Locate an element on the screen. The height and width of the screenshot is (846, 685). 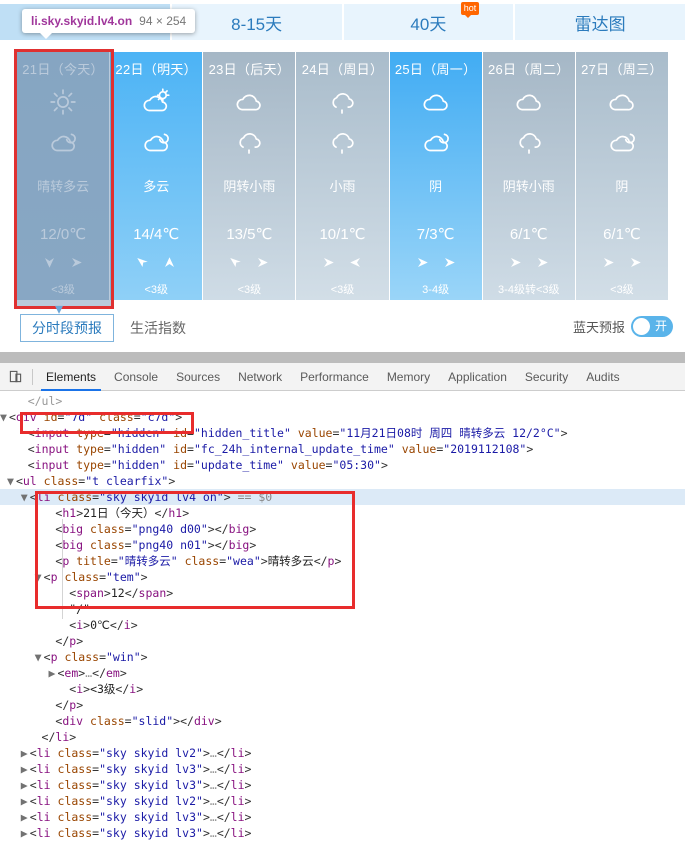
forecast-wind-level: 3-4级 is located at coordinates (436, 290).